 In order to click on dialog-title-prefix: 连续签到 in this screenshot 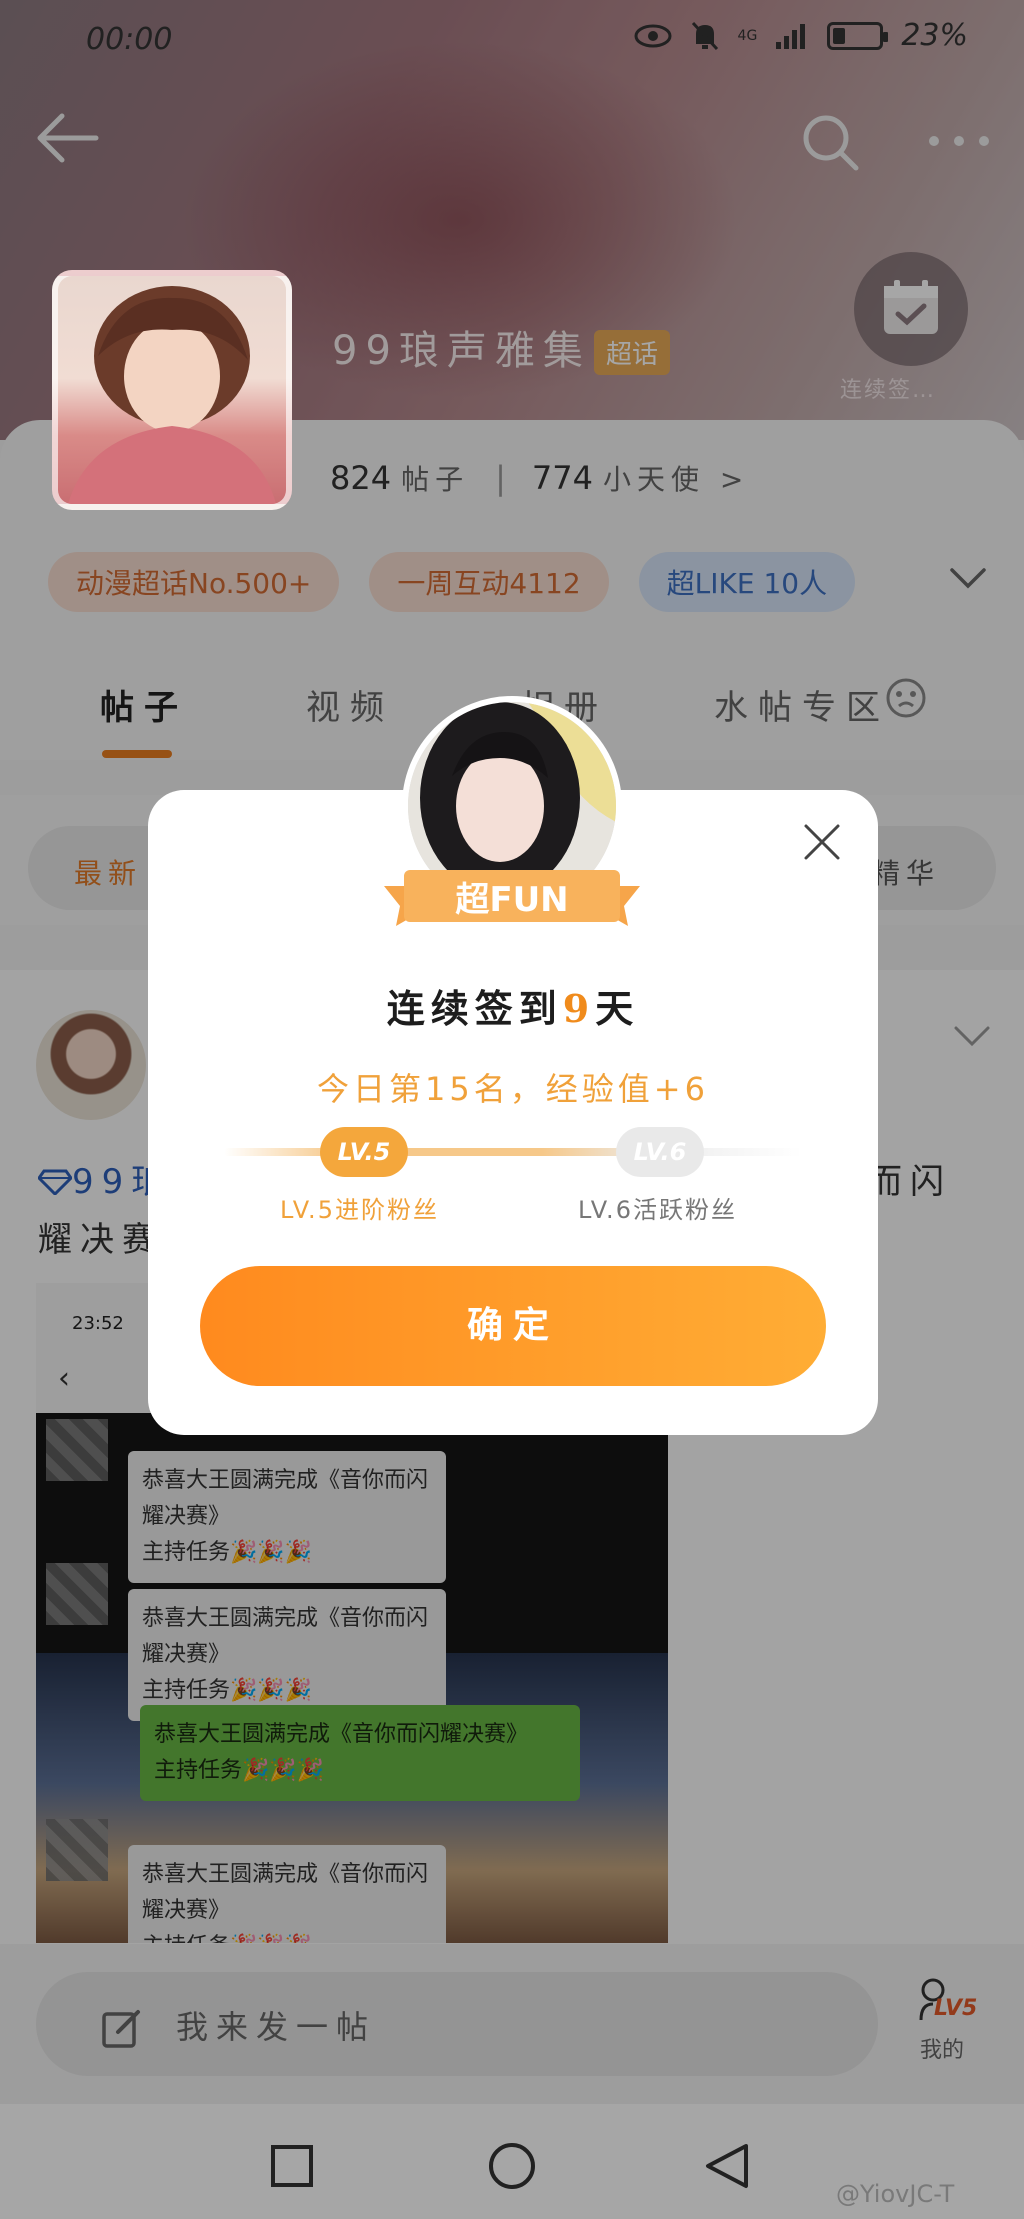, I will do `click(474, 1008)`.